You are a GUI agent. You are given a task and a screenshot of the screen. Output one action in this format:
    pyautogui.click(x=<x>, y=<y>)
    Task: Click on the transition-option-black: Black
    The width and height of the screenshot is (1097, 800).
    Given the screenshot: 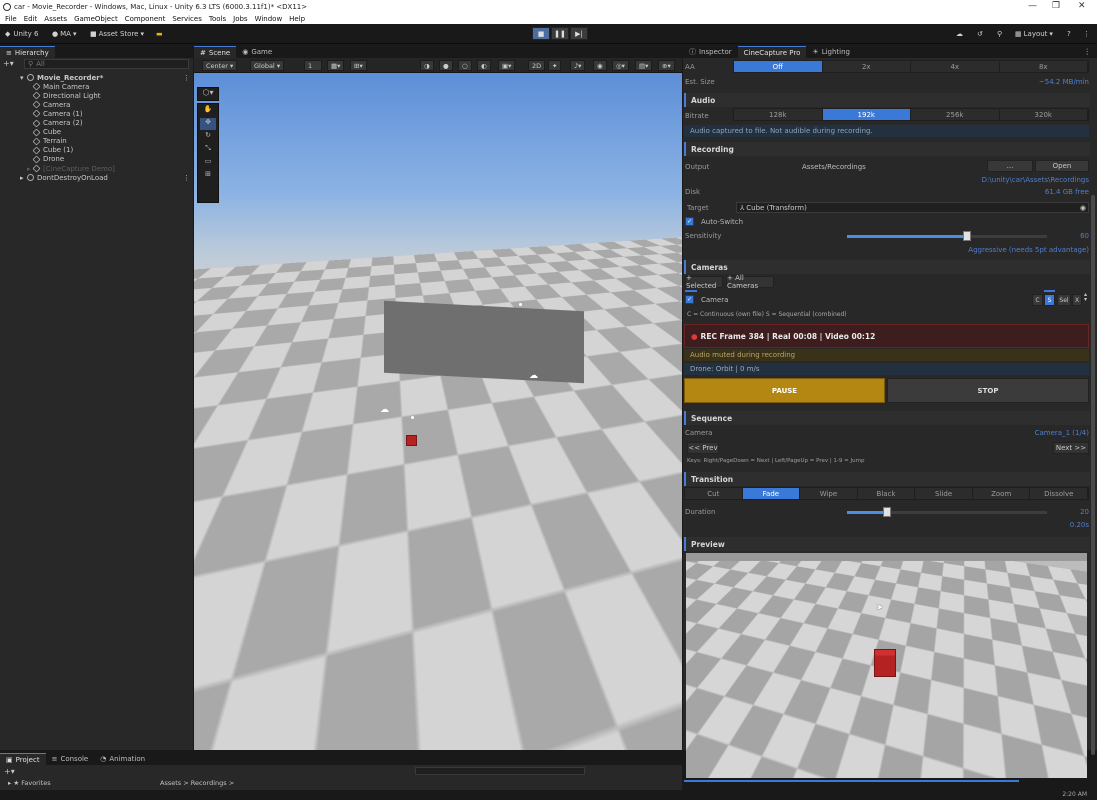 What is the action you would take?
    pyautogui.click(x=887, y=493)
    